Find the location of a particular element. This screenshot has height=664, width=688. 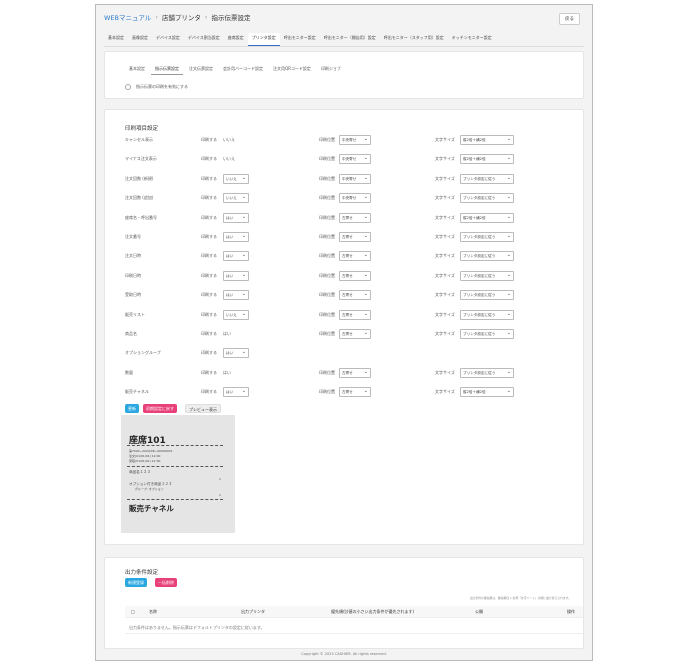

subtab-5: 印刷ジョブ is located at coordinates (331, 69).